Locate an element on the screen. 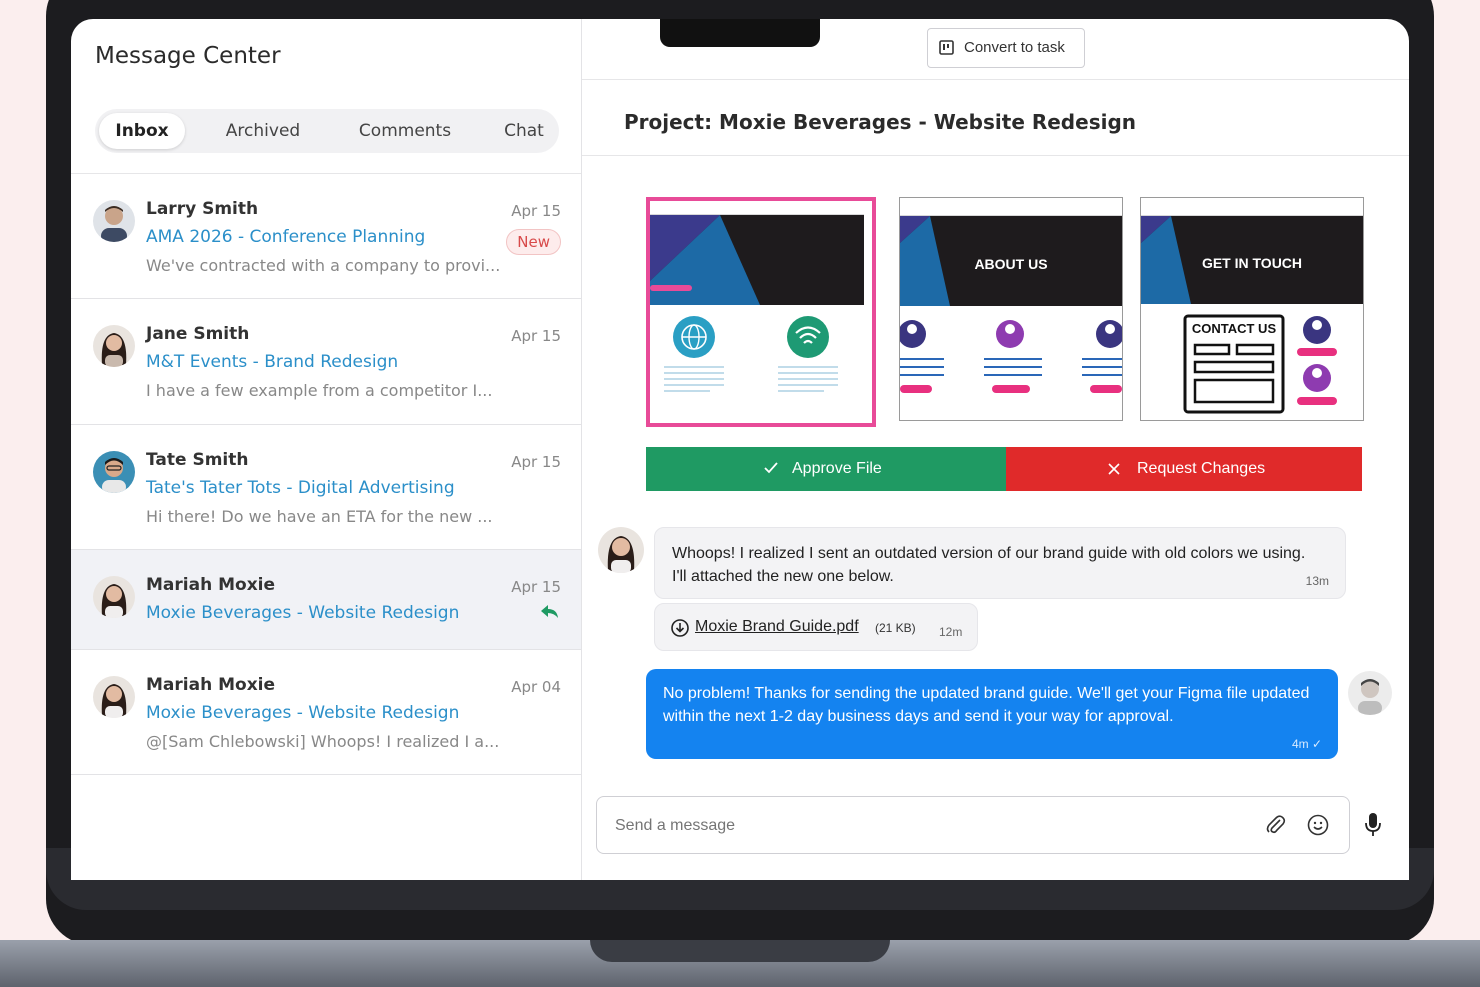 Image resolution: width=1480 pixels, height=987 pixels. close-icon is located at coordinates (1114, 471).